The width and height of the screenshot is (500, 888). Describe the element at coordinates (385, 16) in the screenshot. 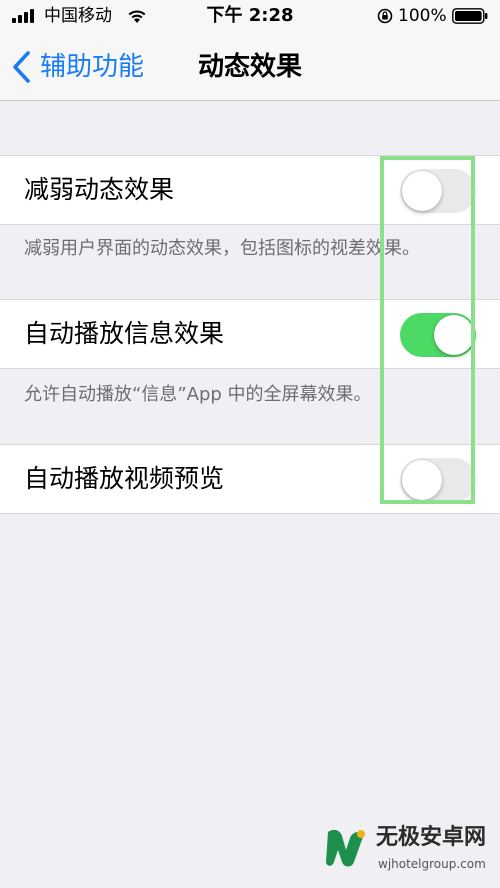

I see `rotation-lock-icon` at that location.